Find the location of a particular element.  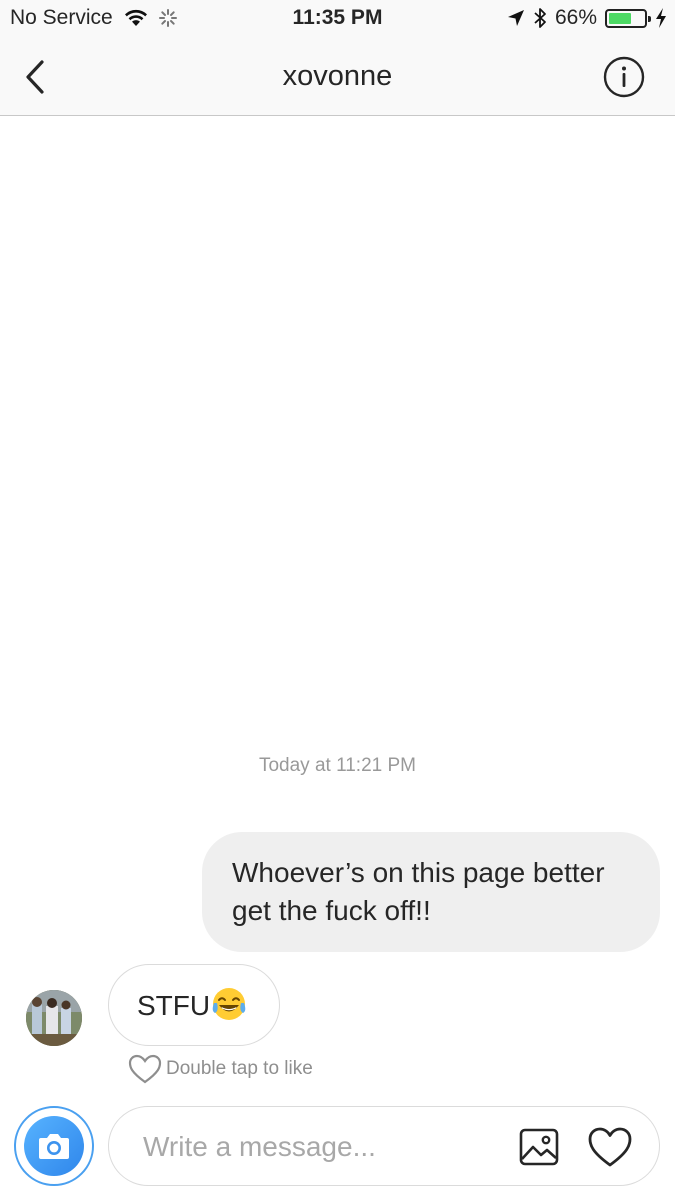

double-tap-like-hint: Double tap to like is located at coordinates (220, 1069).